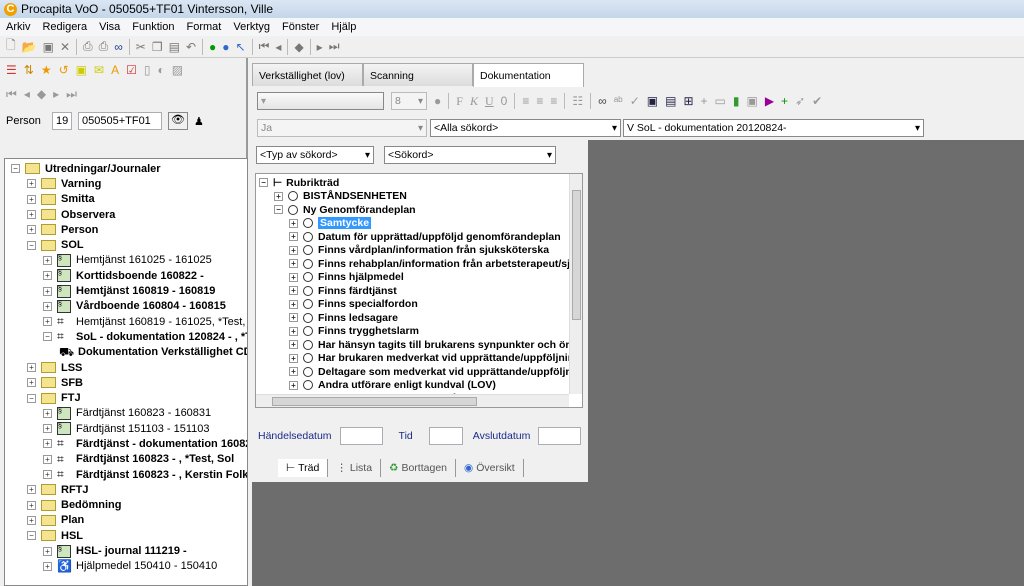 This screenshot has width=1024, height=586. Describe the element at coordinates (64, 27) in the screenshot. I see `menu-redigera: Redigera` at that location.